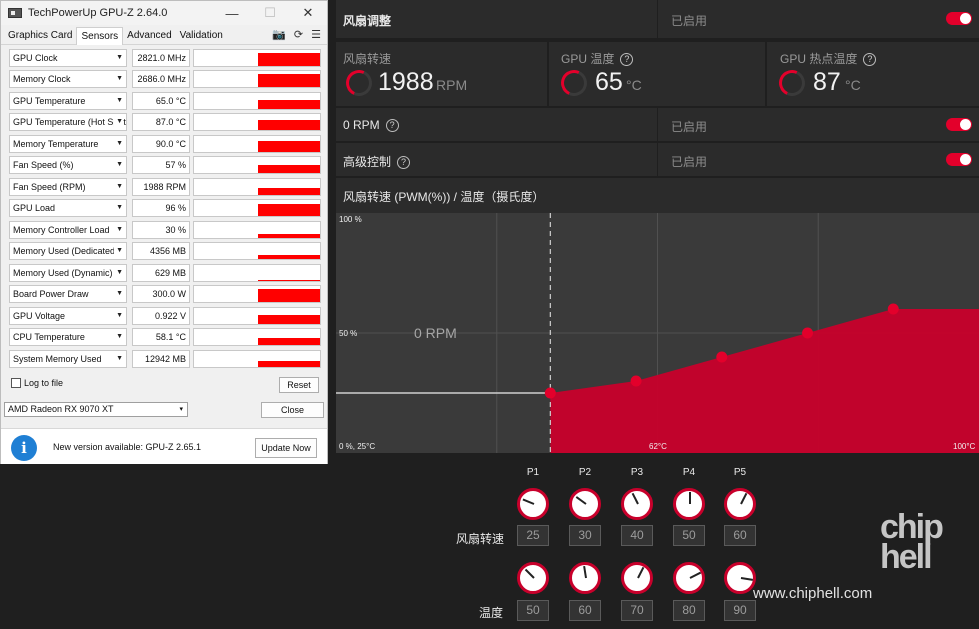 The height and width of the screenshot is (629, 979). What do you see at coordinates (161, 229) in the screenshot?
I see `sensor-value: 30 %` at bounding box center [161, 229].